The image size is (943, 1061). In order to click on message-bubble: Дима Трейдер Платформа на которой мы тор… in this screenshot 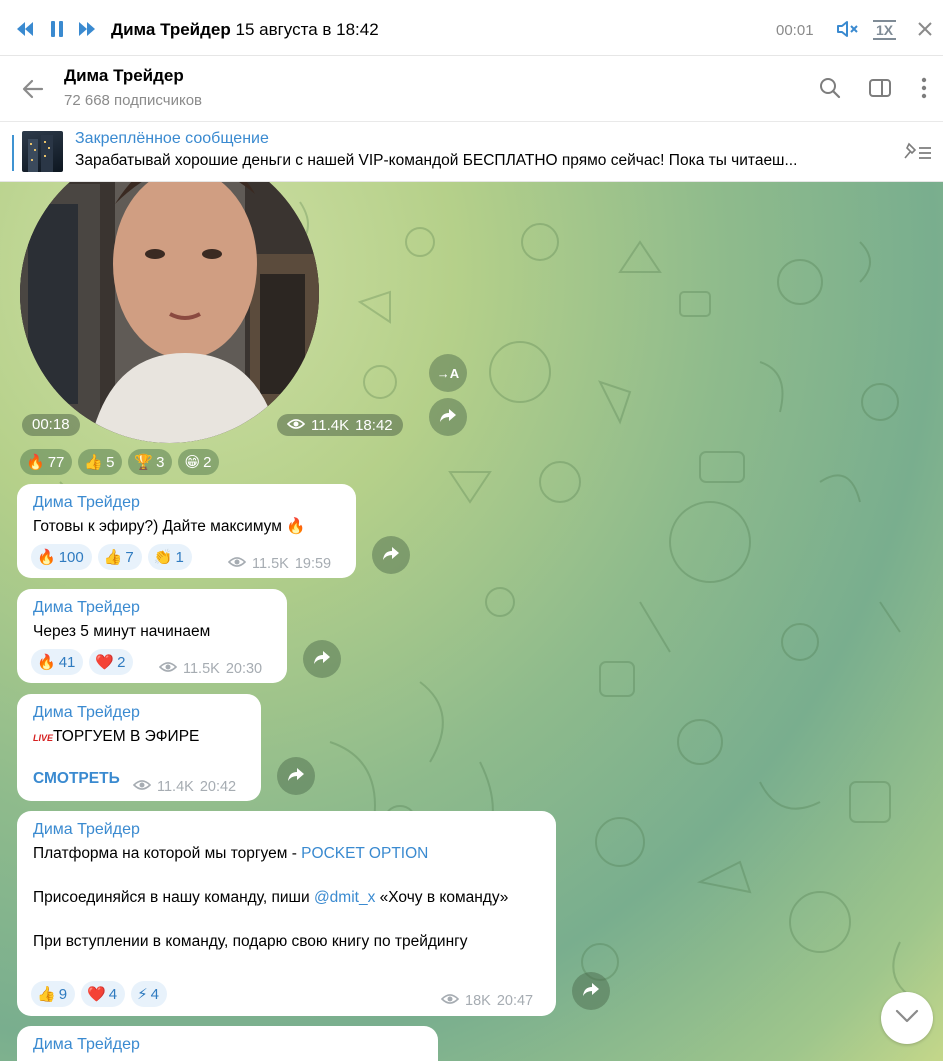, I will do `click(286, 913)`.